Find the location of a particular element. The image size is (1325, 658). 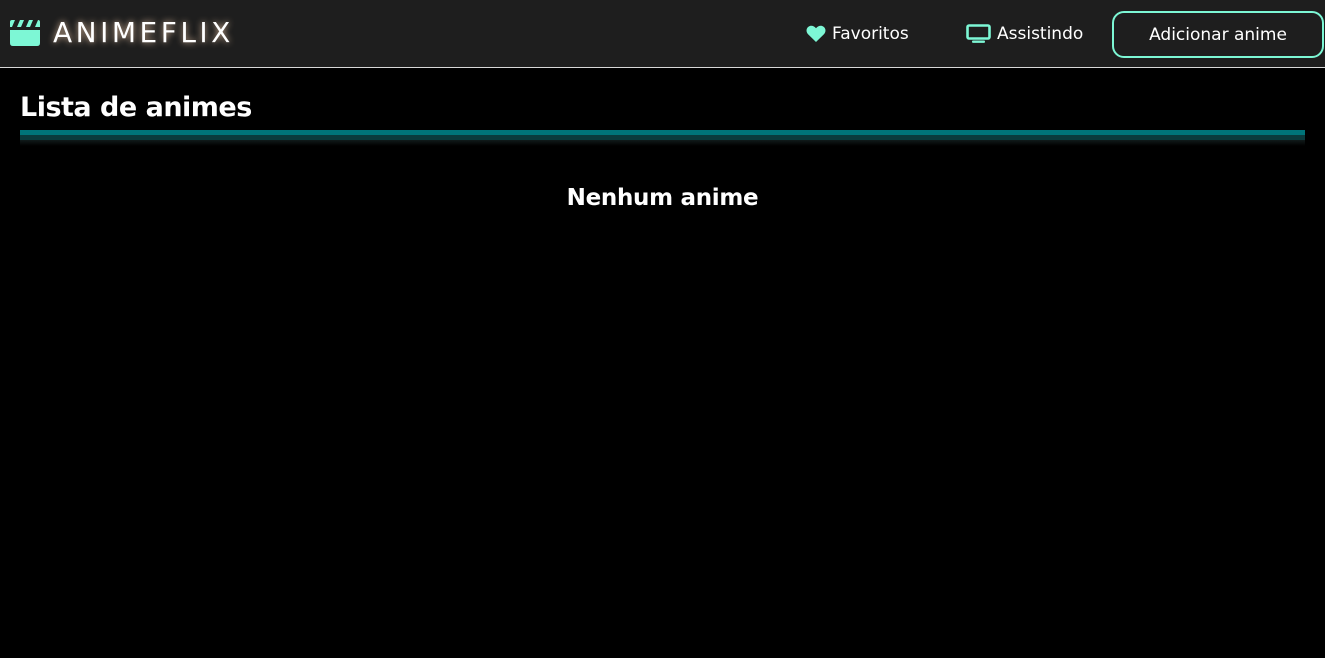

add-anime-button: Adicionar anime is located at coordinates (1218, 34).